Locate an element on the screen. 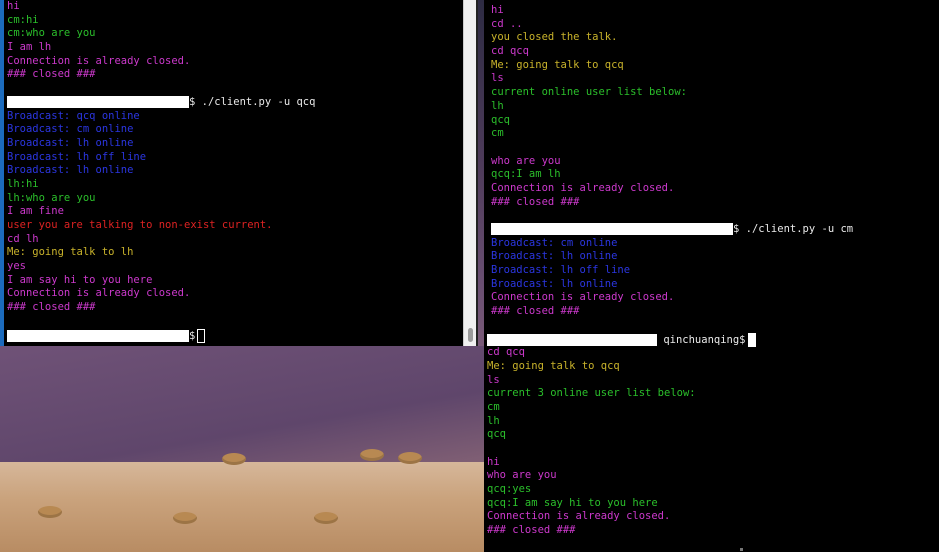  prompt-symbol: $ is located at coordinates (192, 335).